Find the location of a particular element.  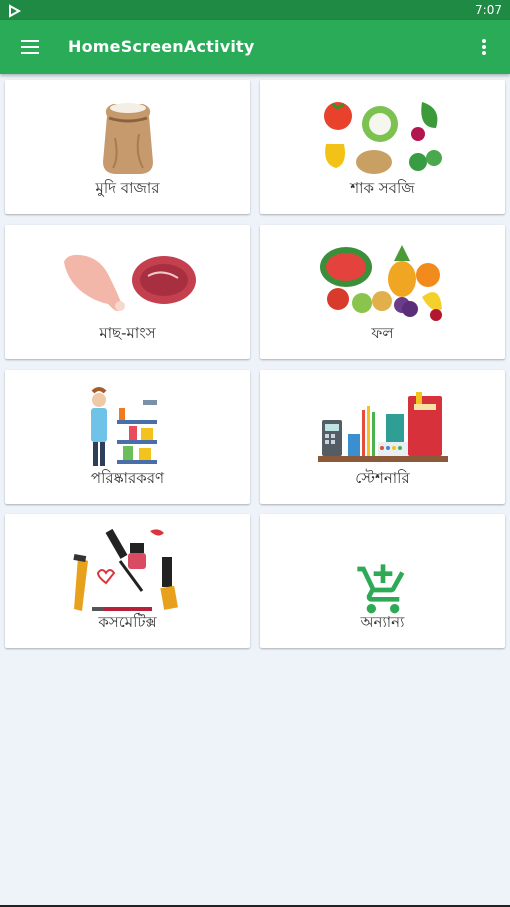

category-label: স্টেশনারি is located at coordinates (382, 478).